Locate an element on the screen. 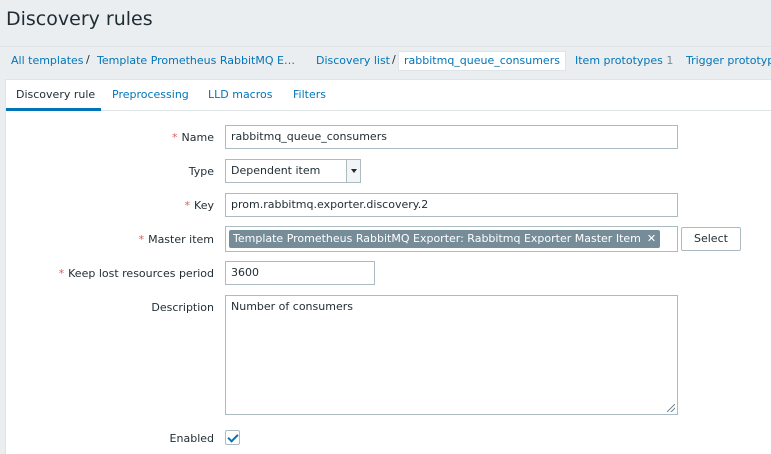 This screenshot has width=771, height=454. key-label: * Key is located at coordinates (110, 205).